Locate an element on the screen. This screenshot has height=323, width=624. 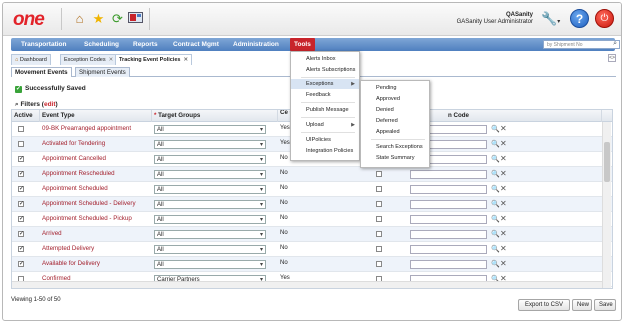
new-button: New is located at coordinates (582, 305).